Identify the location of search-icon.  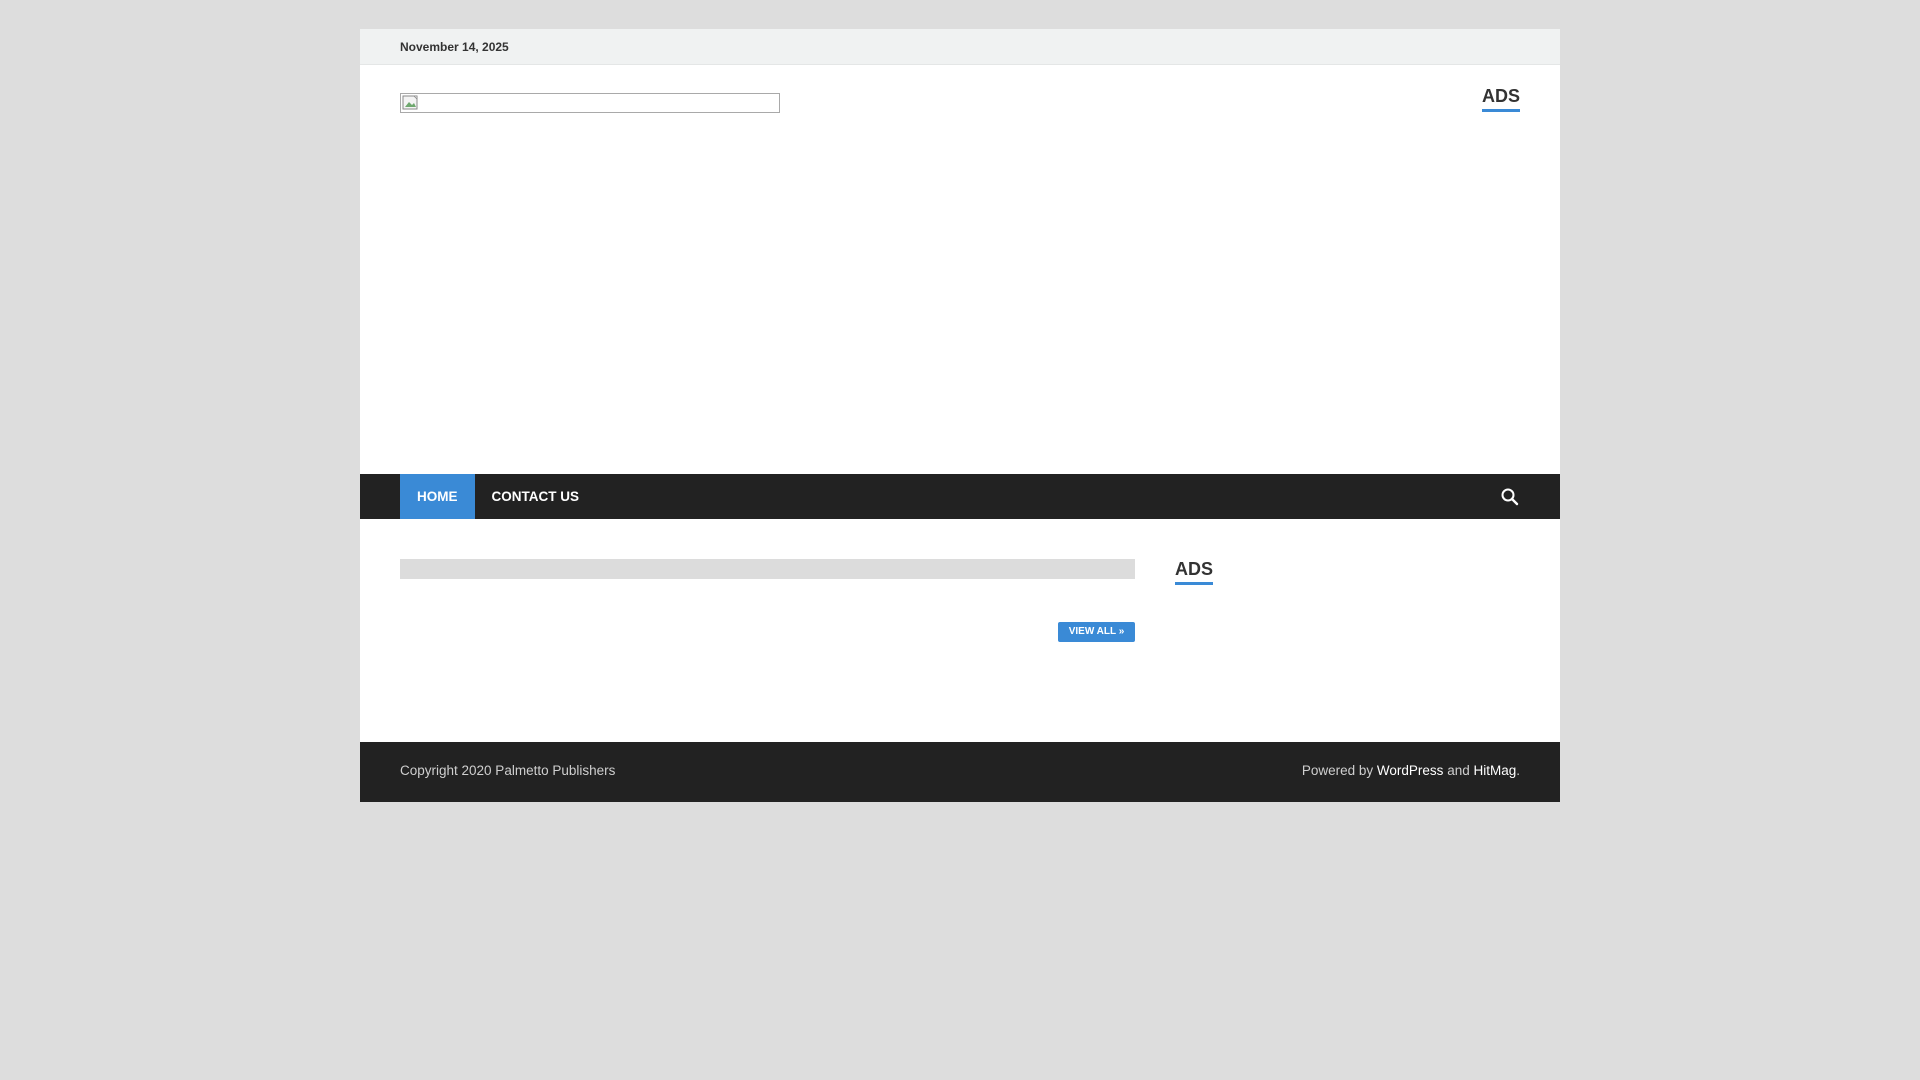
(1510, 497).